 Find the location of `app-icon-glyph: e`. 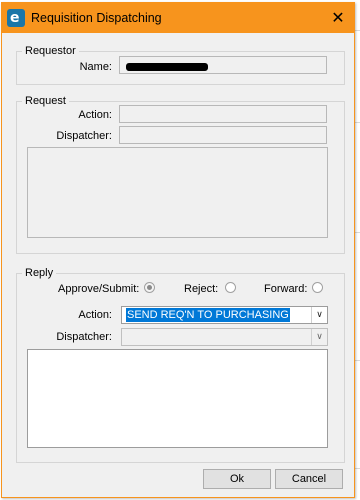

app-icon-glyph: e is located at coordinates (15, 18).